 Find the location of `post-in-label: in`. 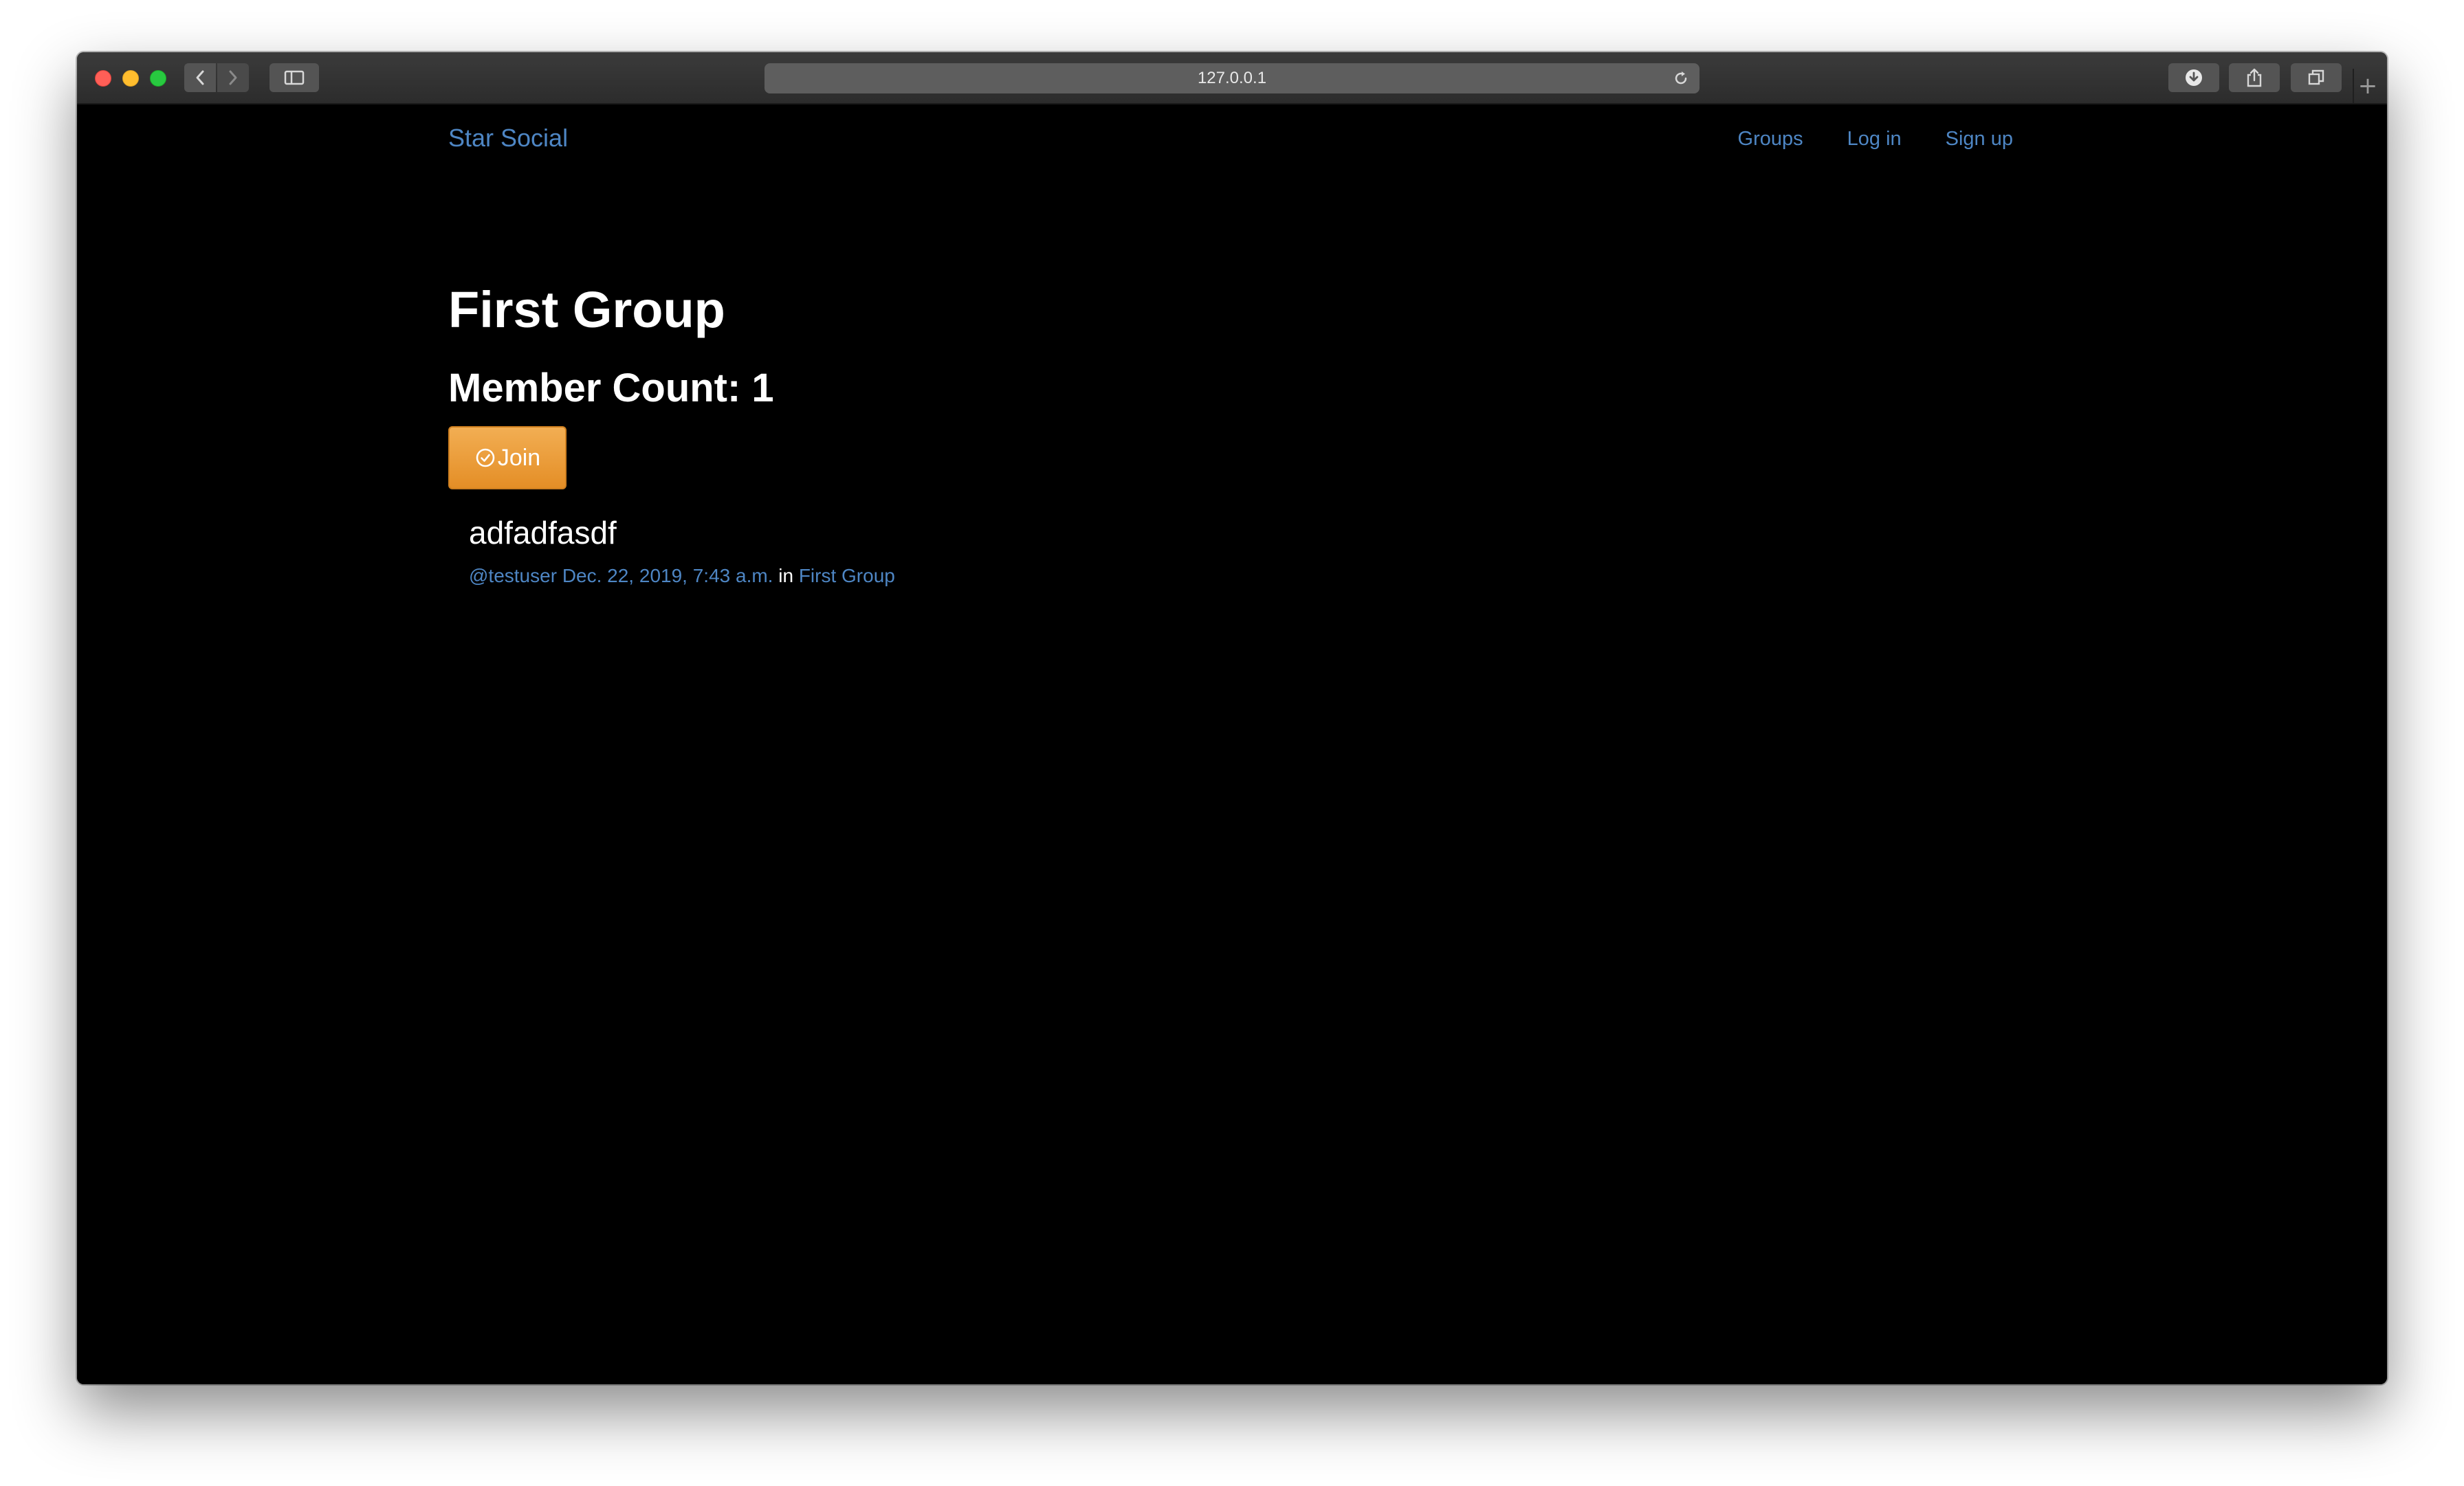

post-in-label: in is located at coordinates (786, 575).